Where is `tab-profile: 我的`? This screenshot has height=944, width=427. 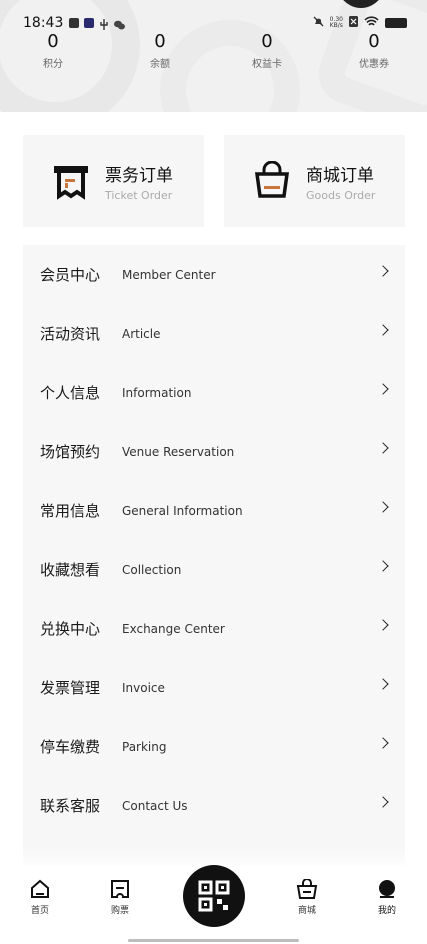
tab-profile: 我的 is located at coordinates (387, 897).